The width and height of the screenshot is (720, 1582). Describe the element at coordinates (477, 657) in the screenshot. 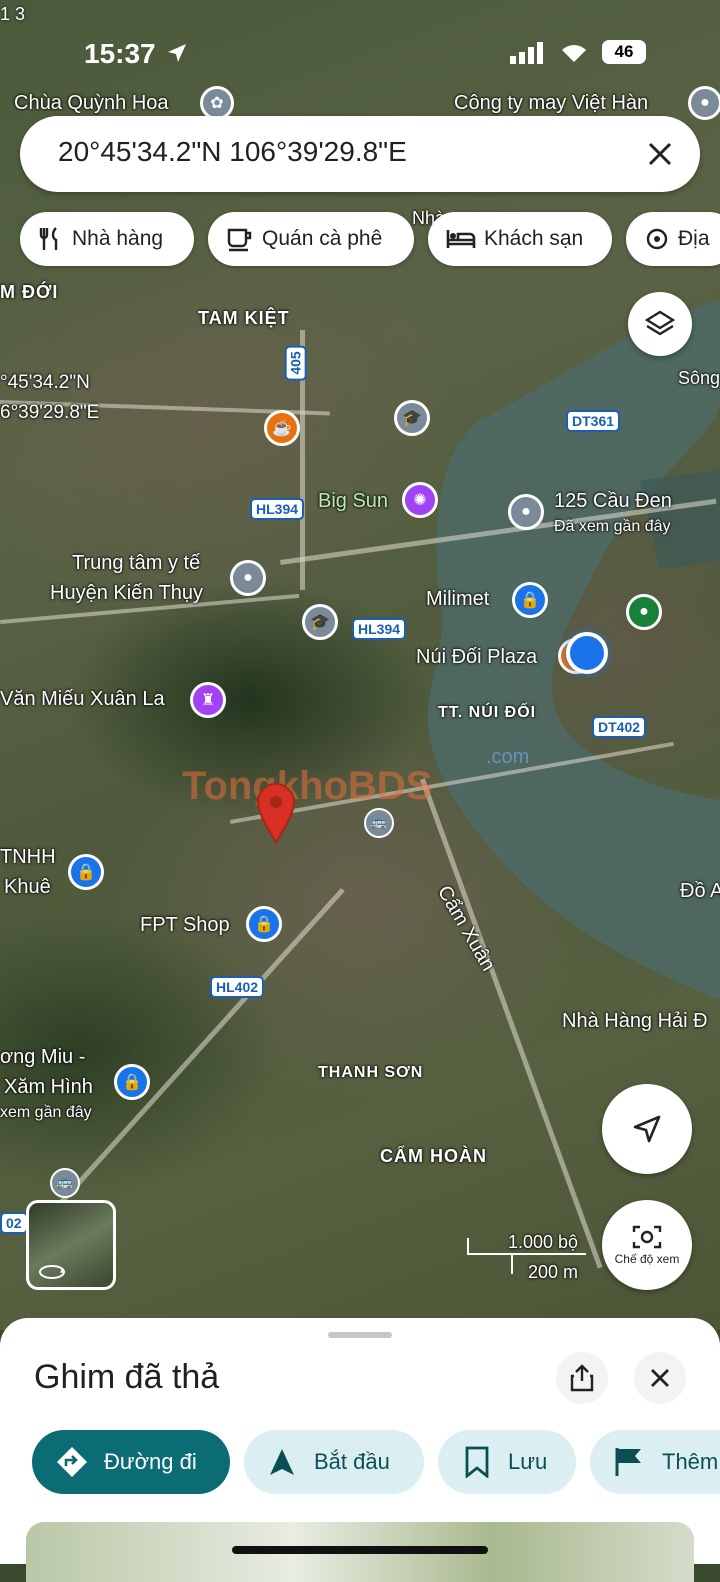

I see `label-nuidoi-plaza: Núi Đối Plaza` at that location.